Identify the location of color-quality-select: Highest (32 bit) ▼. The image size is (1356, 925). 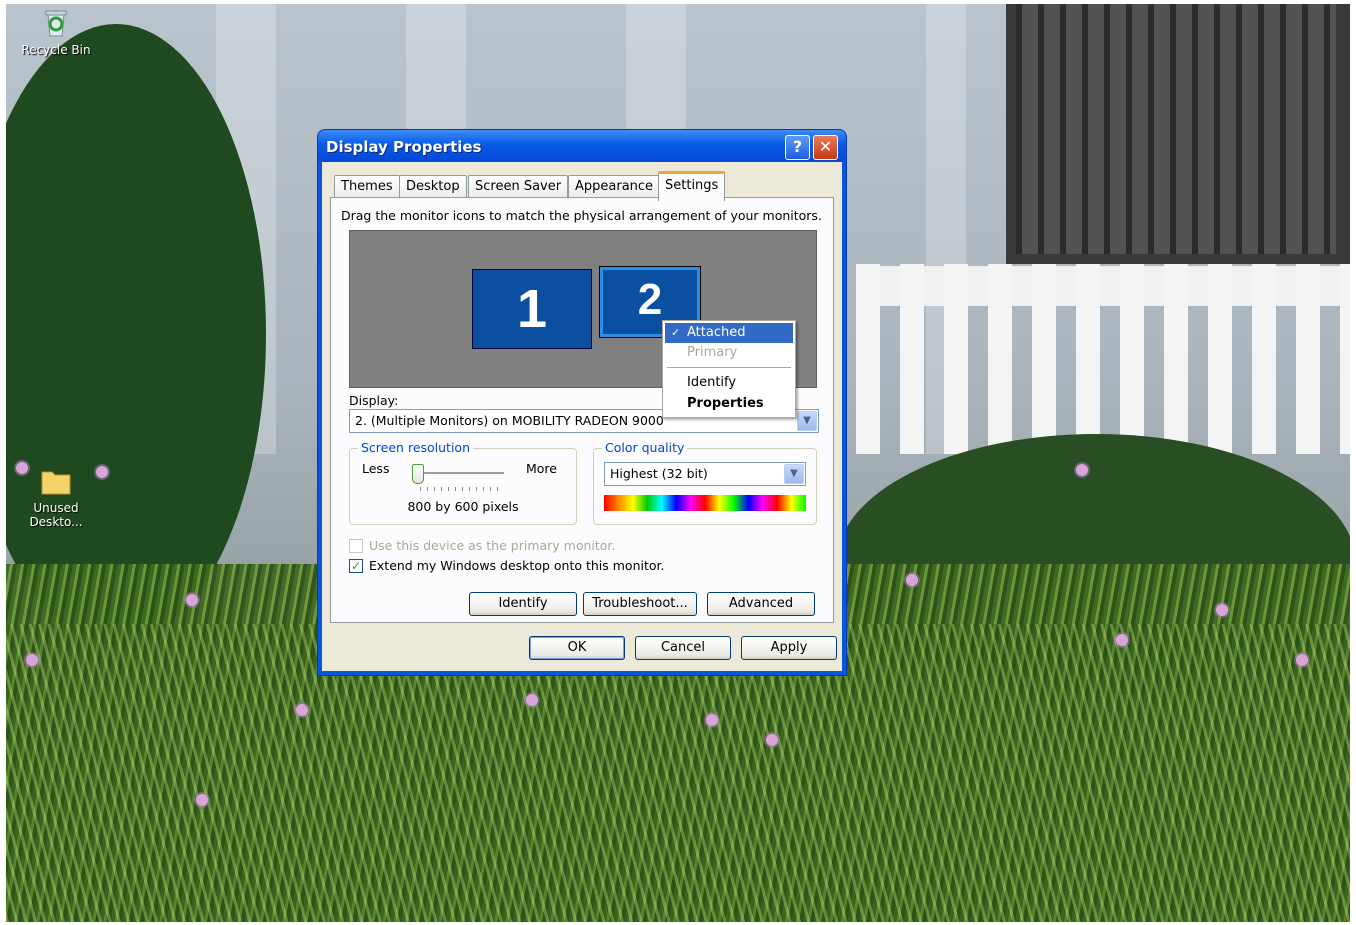
(705, 474).